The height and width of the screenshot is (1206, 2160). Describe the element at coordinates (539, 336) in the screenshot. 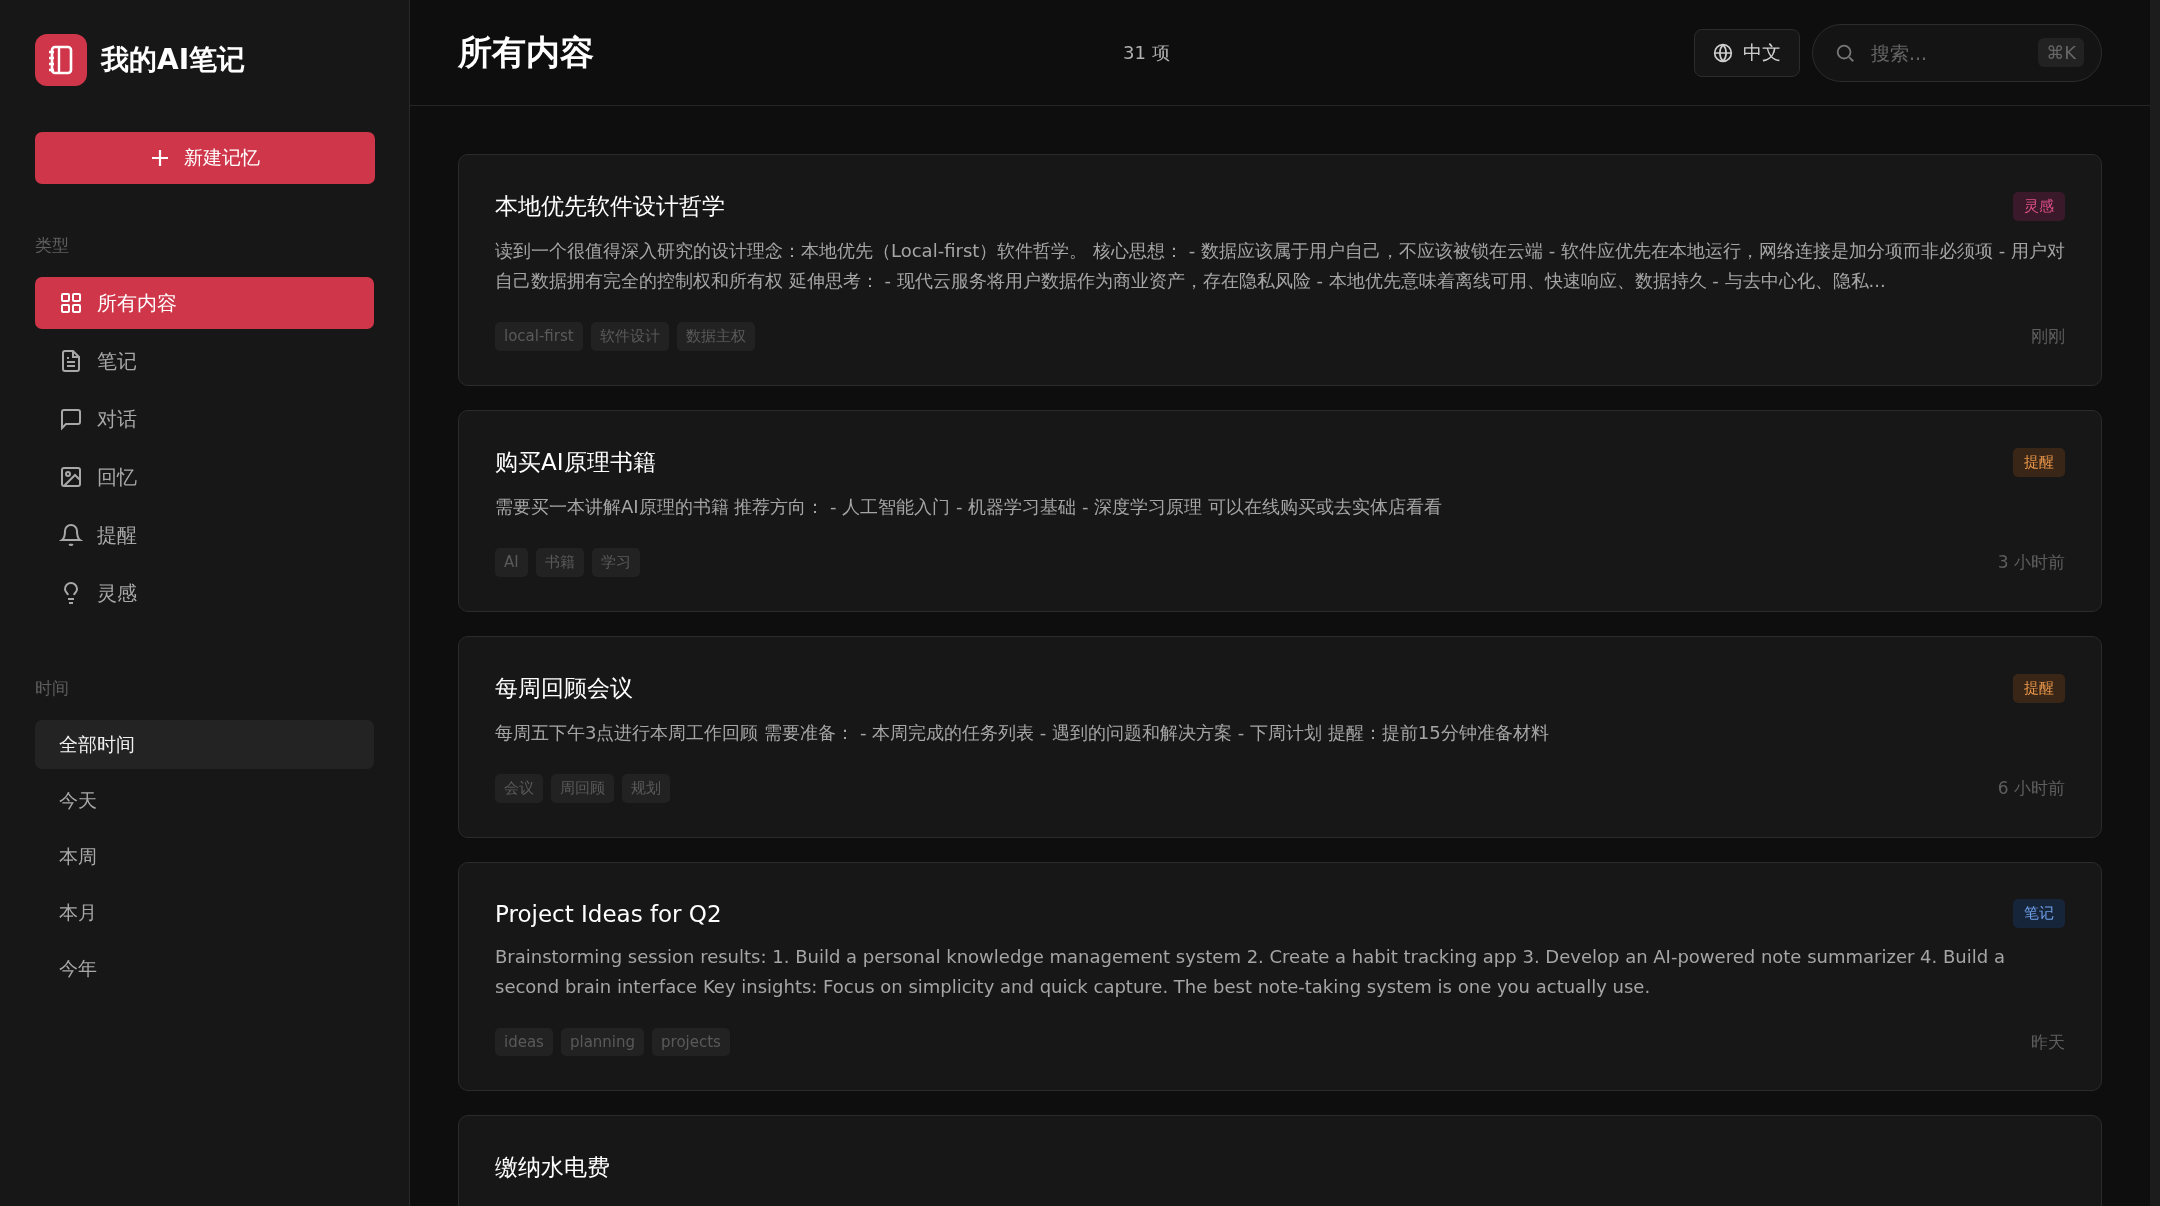

I see `tag: local-first` at that location.